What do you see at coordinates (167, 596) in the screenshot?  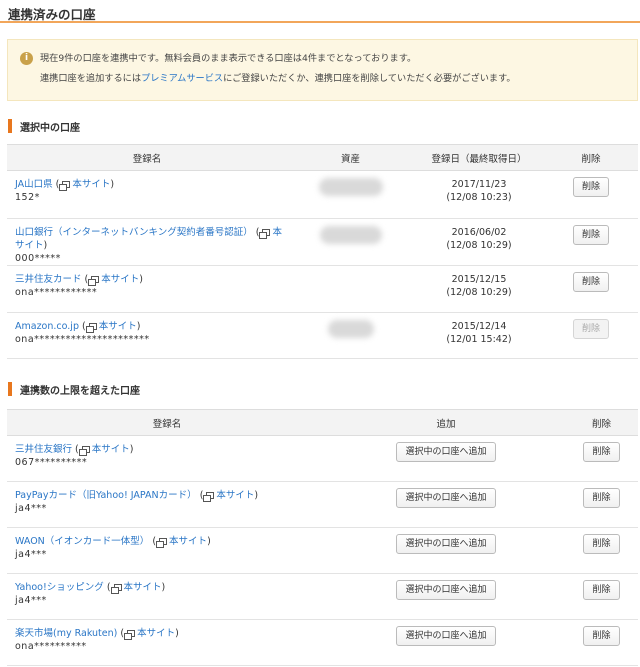 I see `account-cell: Yahoo!ショッピング (本サイト) ja4***` at bounding box center [167, 596].